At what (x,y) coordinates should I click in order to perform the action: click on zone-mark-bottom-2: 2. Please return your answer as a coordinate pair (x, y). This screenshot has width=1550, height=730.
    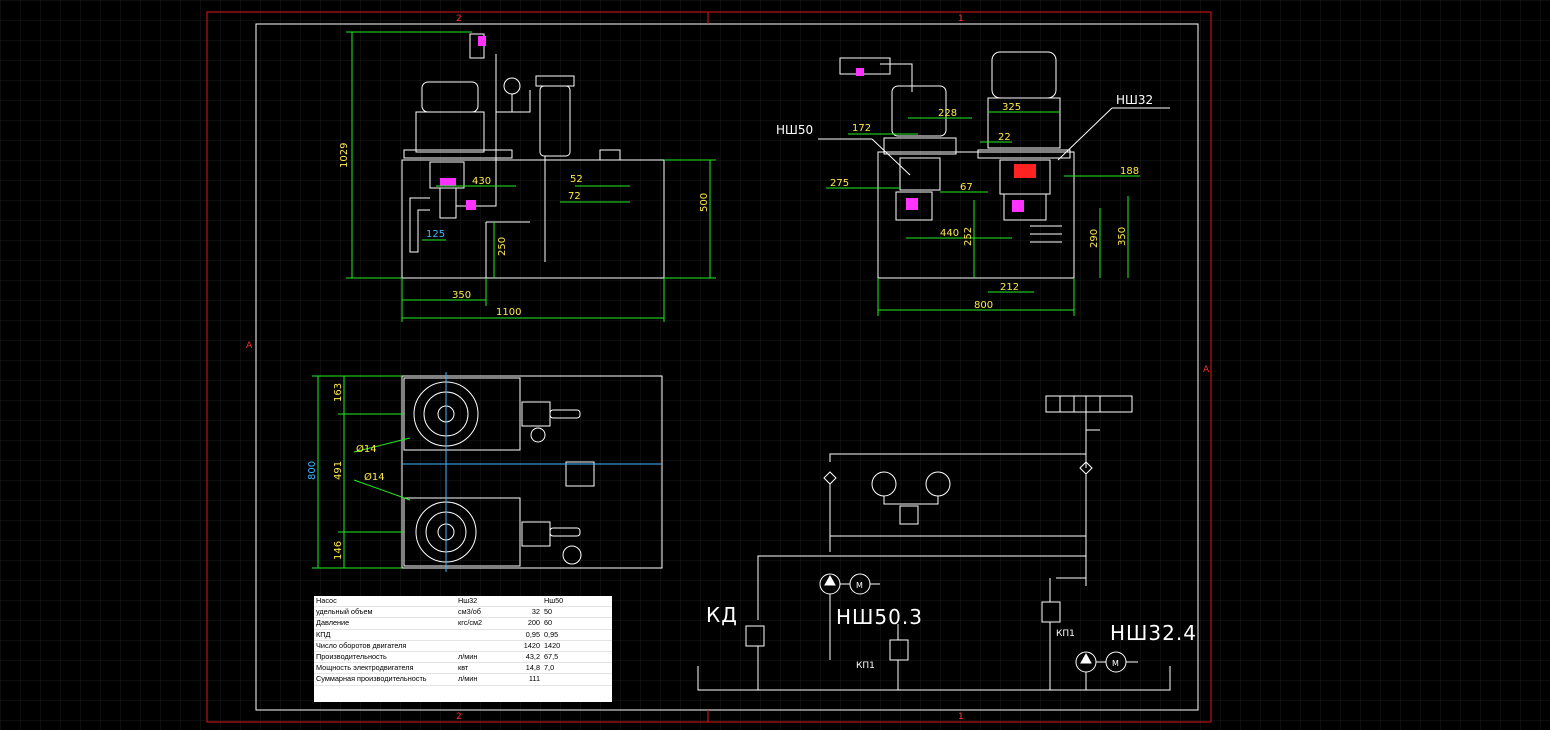
    Looking at the image, I should click on (459, 717).